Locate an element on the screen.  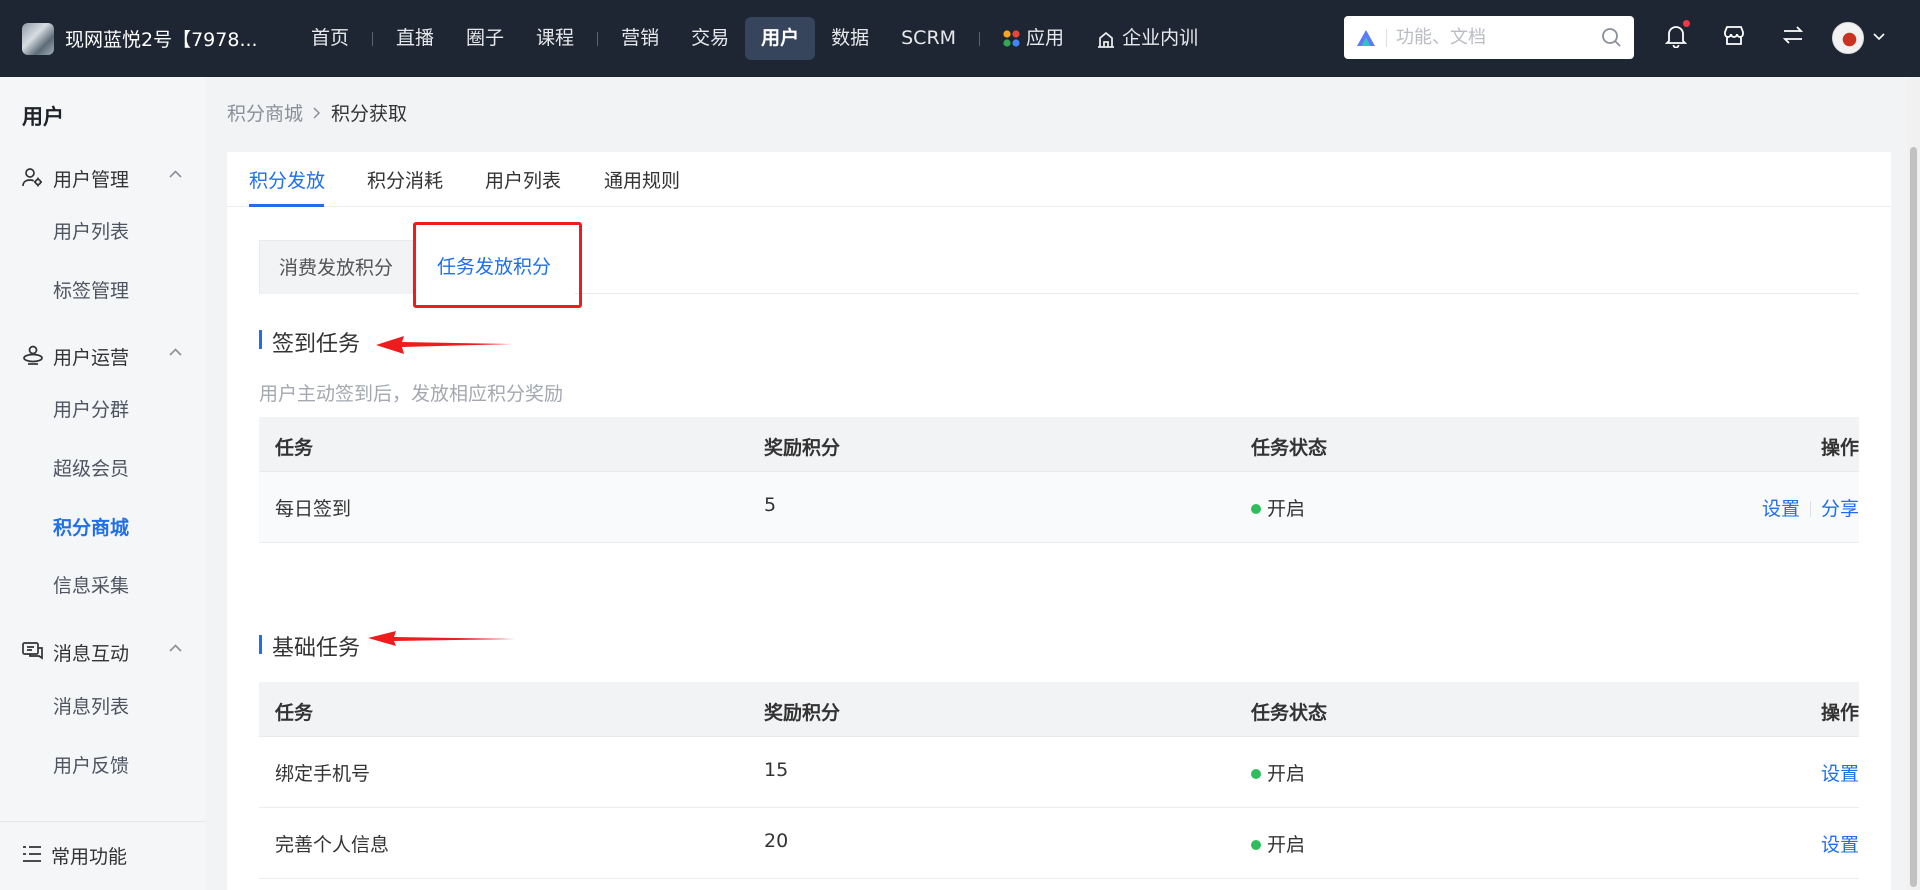
active-tab-indicator is located at coordinates (286, 205).